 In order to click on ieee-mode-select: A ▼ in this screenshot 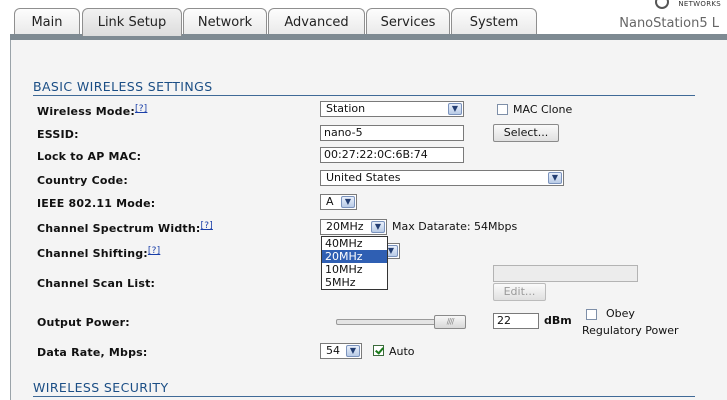, I will do `click(338, 202)`.